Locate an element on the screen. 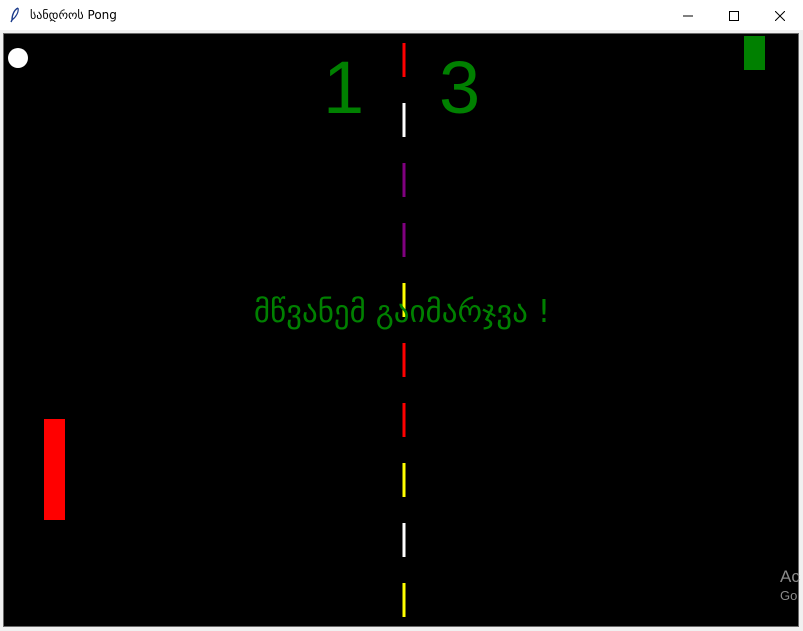 This screenshot has height=631, width=803. ball is located at coordinates (18, 58).